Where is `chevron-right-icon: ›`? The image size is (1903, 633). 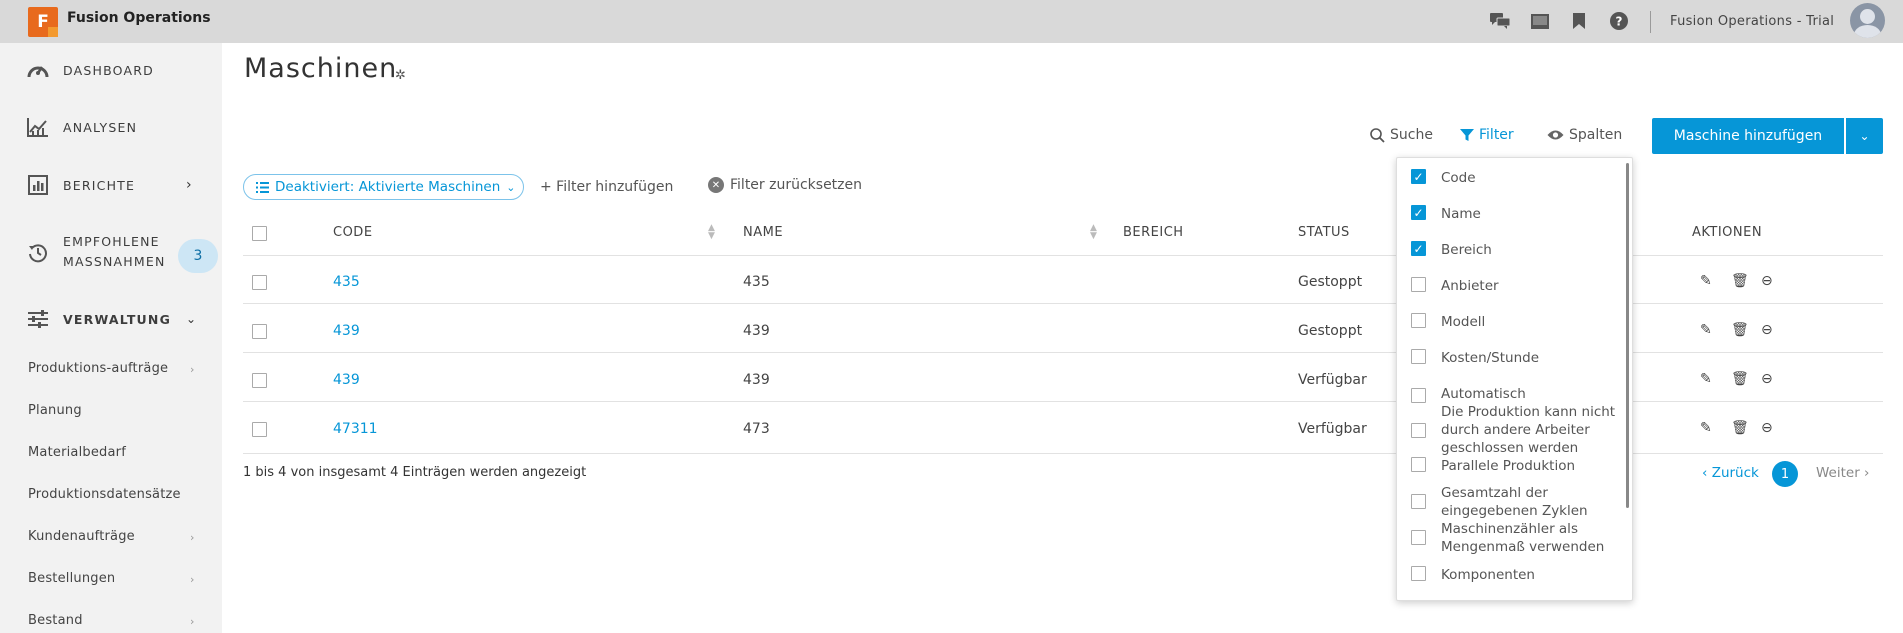
chevron-right-icon: › is located at coordinates (189, 185).